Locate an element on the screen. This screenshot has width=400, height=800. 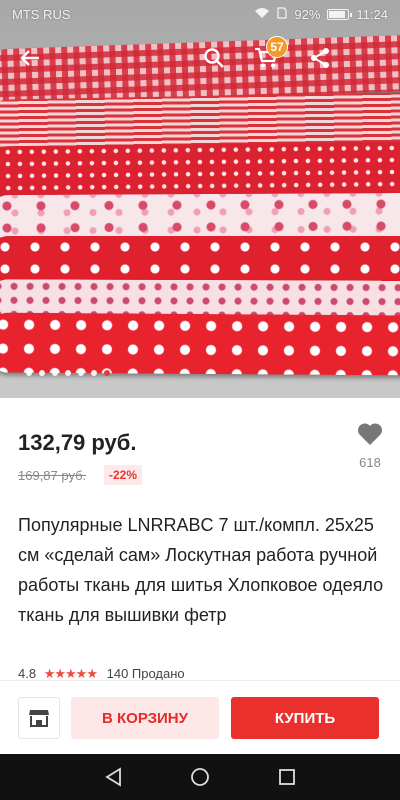
triangle-back-icon is located at coordinates (113, 777).